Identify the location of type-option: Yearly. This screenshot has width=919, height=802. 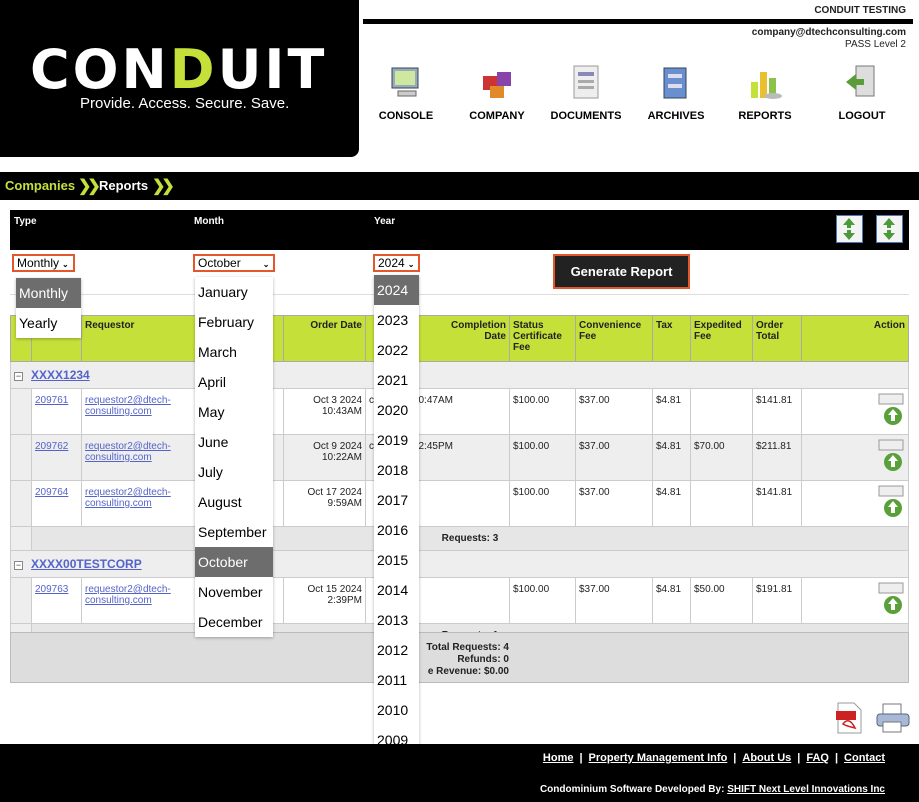
(48, 323).